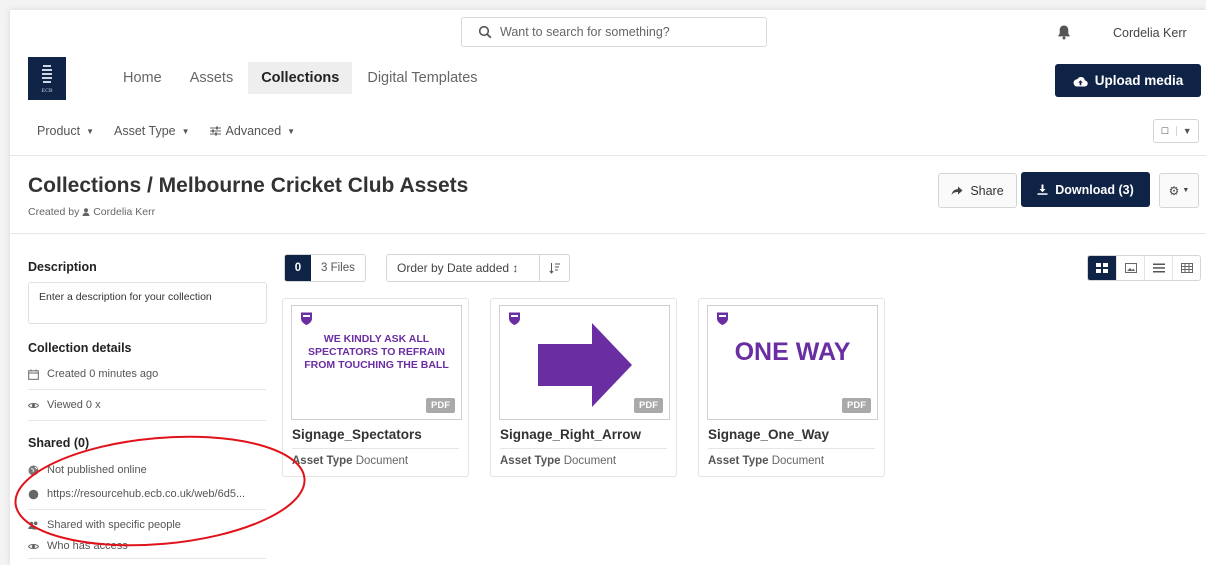 This screenshot has height=565, width=1206. What do you see at coordinates (584, 362) in the screenshot?
I see `asset-thumbnail: PDF` at bounding box center [584, 362].